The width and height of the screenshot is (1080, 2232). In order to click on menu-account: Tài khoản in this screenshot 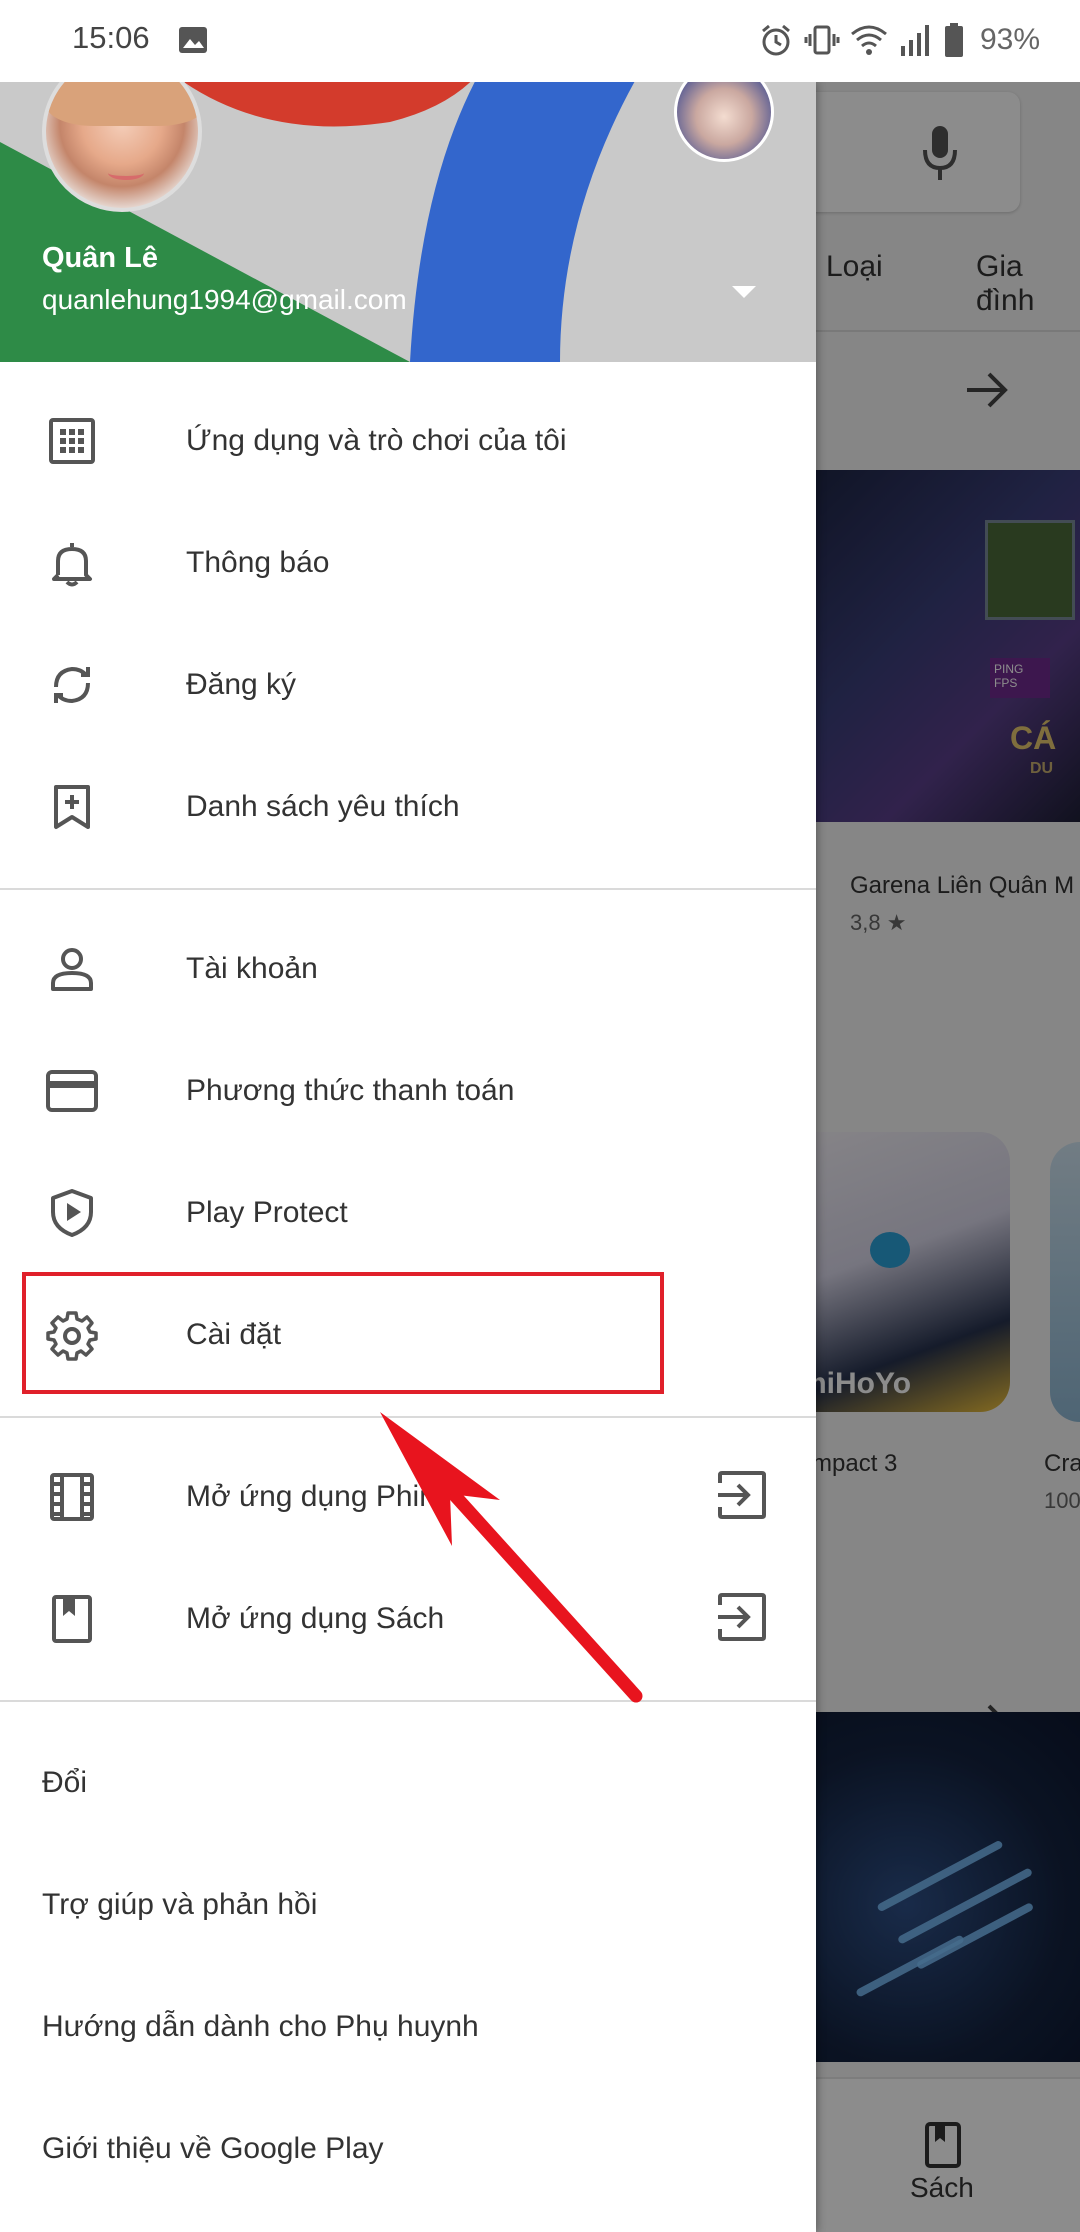, I will do `click(408, 969)`.